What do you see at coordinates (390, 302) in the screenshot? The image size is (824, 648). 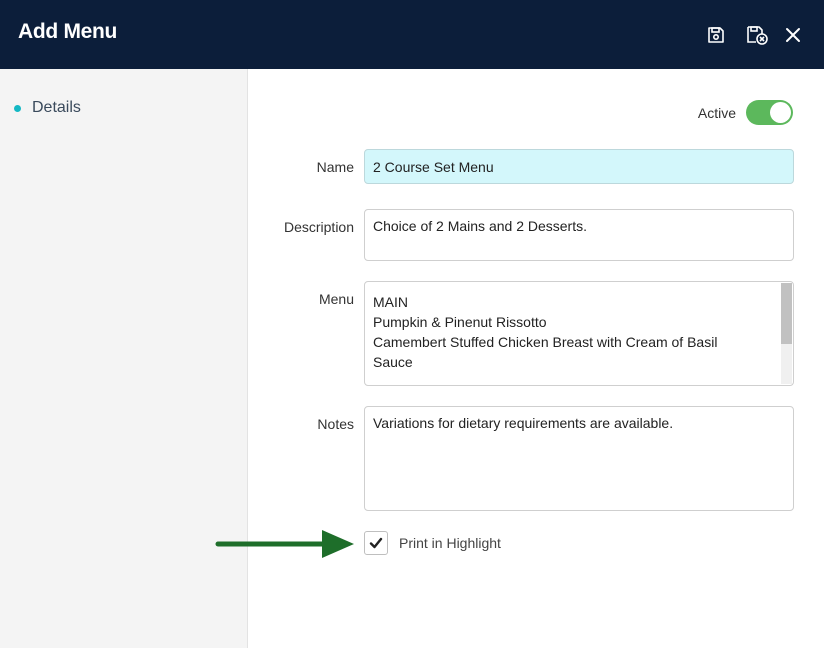 I see `menu-line: MAIN` at bounding box center [390, 302].